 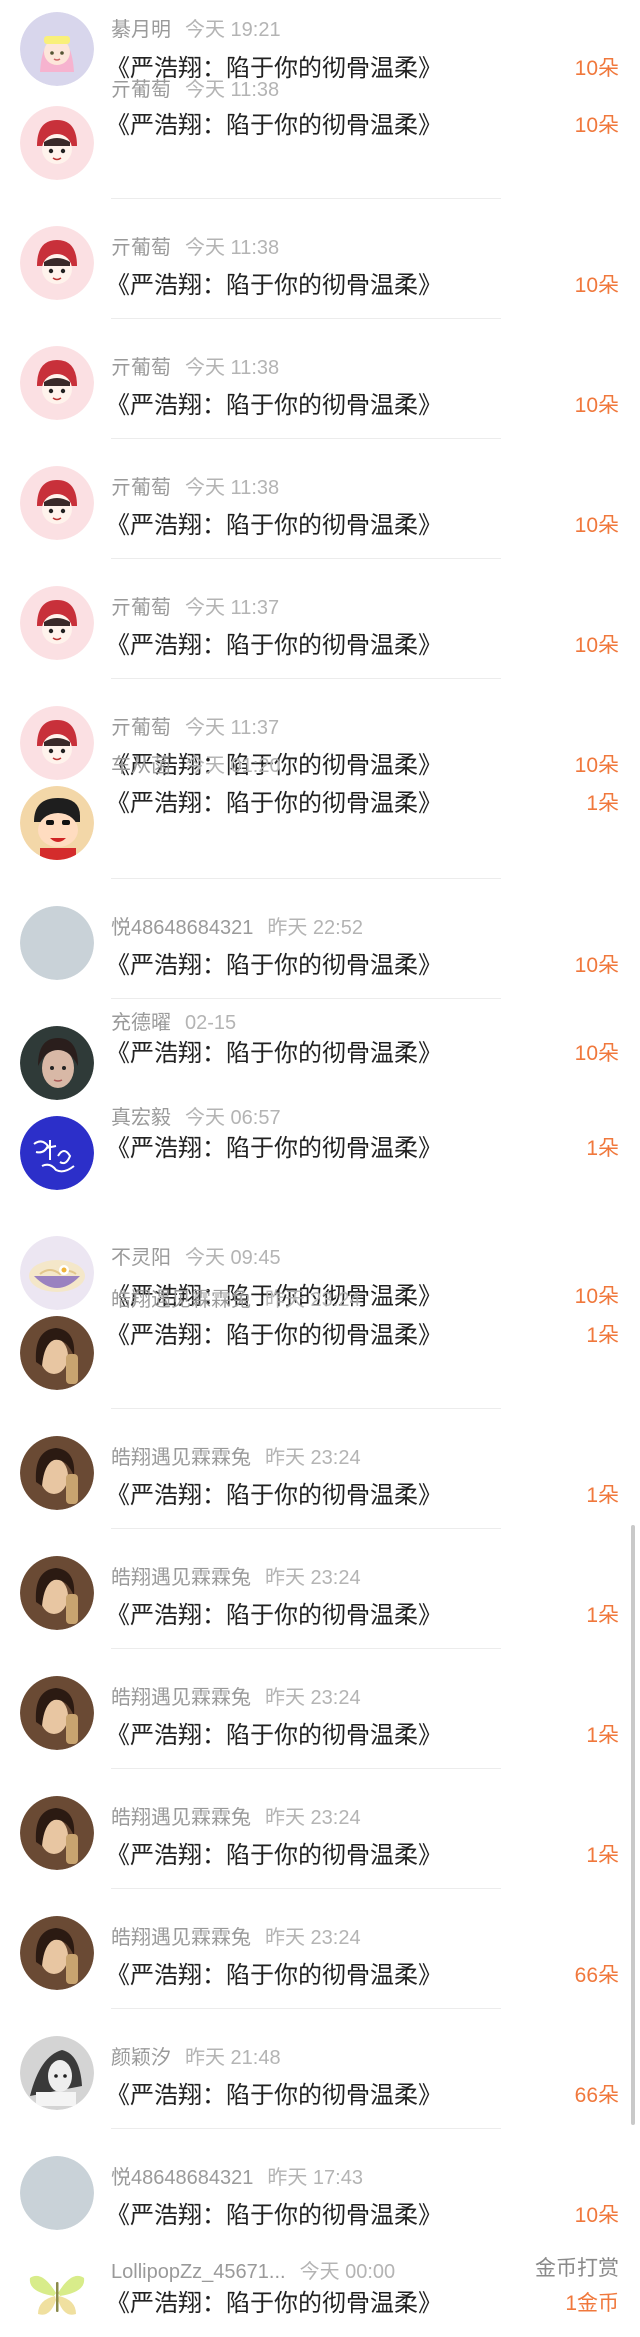 What do you see at coordinates (602, 1495) in the screenshot?
I see `gift-amount: 1朵` at bounding box center [602, 1495].